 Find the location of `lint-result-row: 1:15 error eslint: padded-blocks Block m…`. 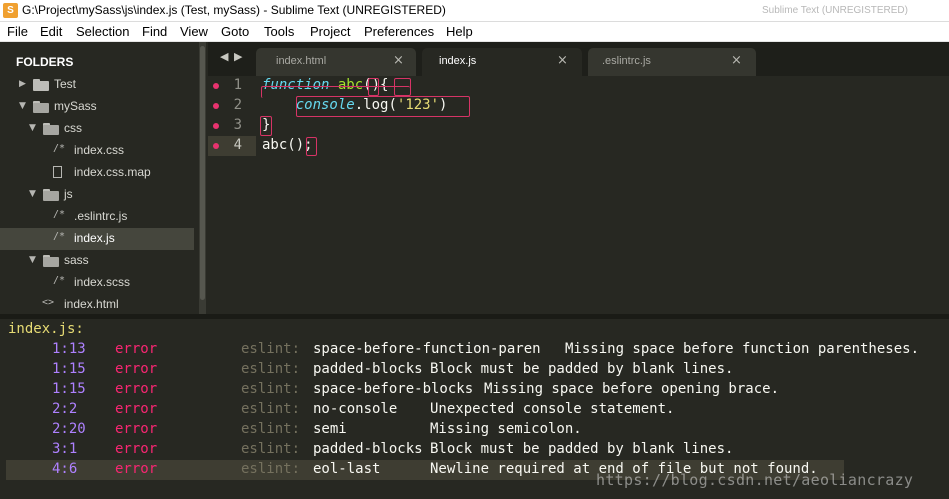

lint-result-row: 1:15 error eslint: padded-blocks Block m… is located at coordinates (474, 370).